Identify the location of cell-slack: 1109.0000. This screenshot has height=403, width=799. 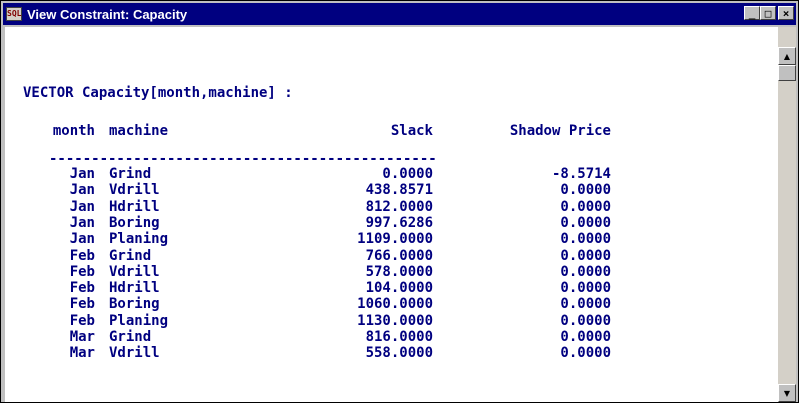
(395, 239).